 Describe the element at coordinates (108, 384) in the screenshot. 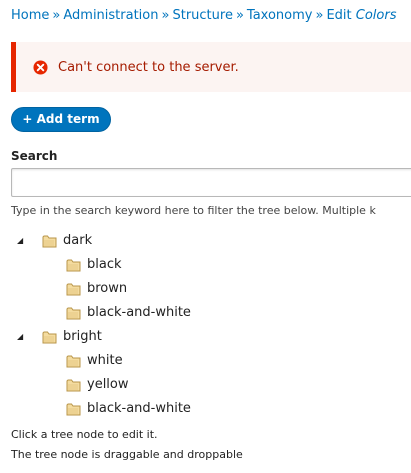

I see `tree-node-label: yellow` at that location.